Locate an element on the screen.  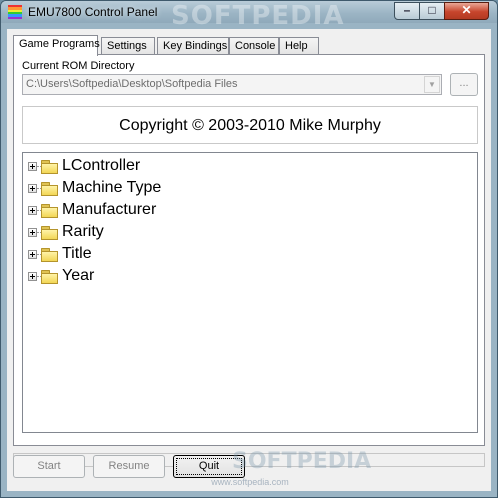
maximize-icon: □ is located at coordinates (432, 10).